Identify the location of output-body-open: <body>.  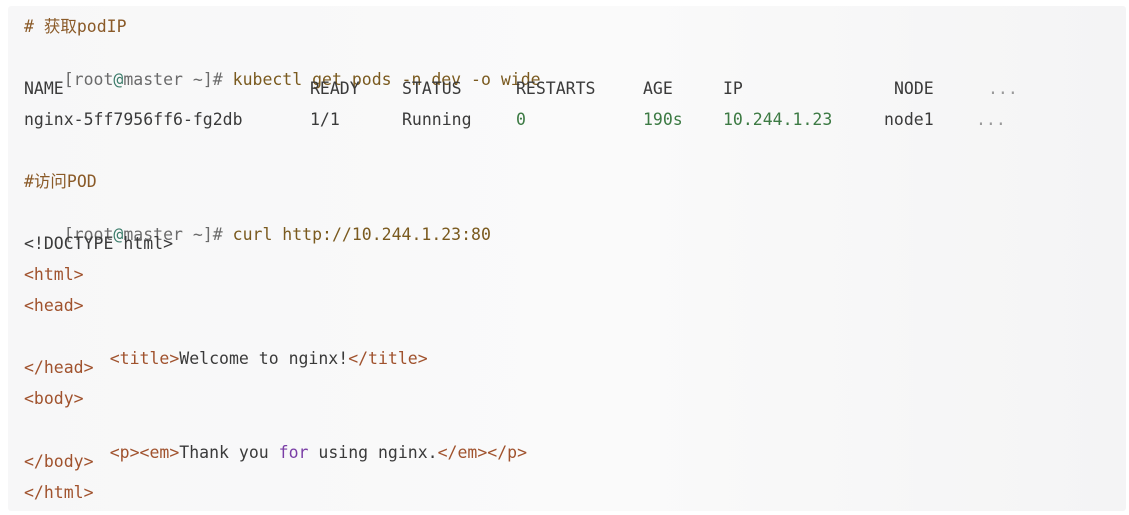
(54, 398).